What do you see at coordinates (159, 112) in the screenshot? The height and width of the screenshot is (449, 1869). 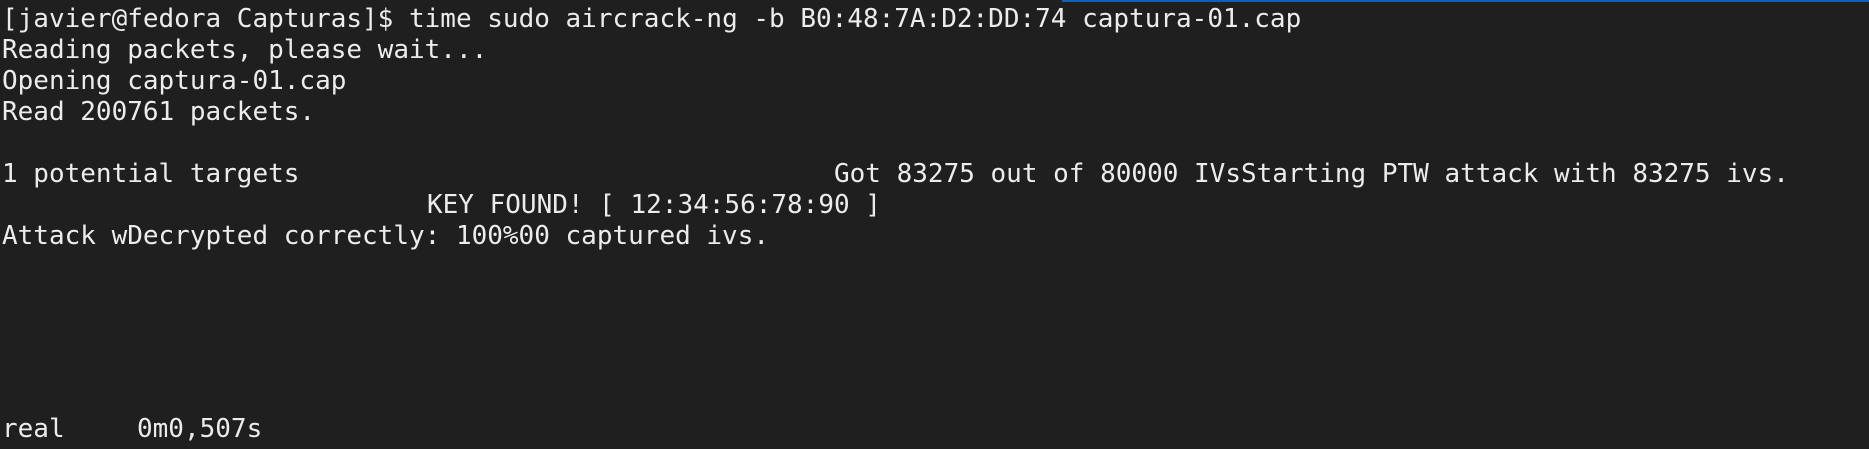 I see `output-read-count: Read 200761 packets.` at bounding box center [159, 112].